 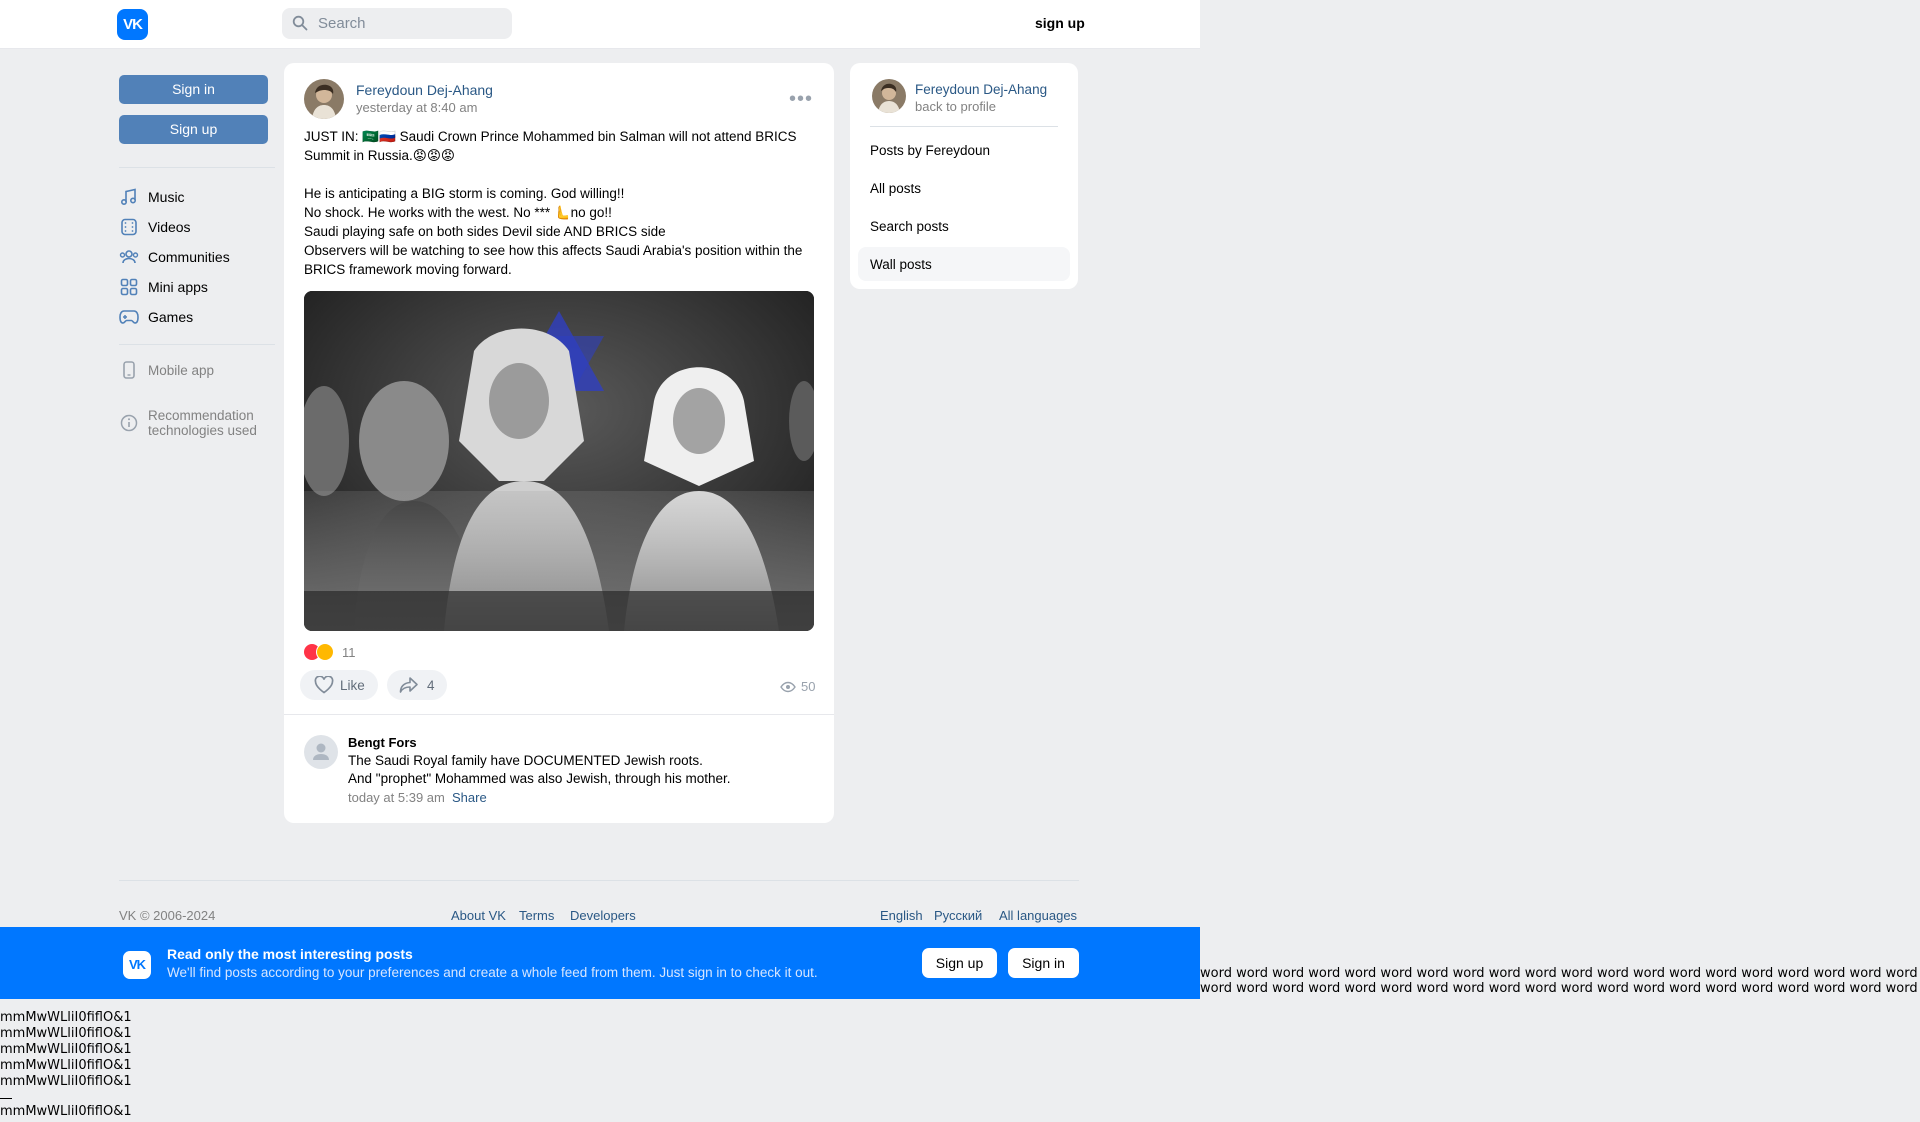 I want to click on comment-author: Bengt Fors, so click(x=382, y=742).